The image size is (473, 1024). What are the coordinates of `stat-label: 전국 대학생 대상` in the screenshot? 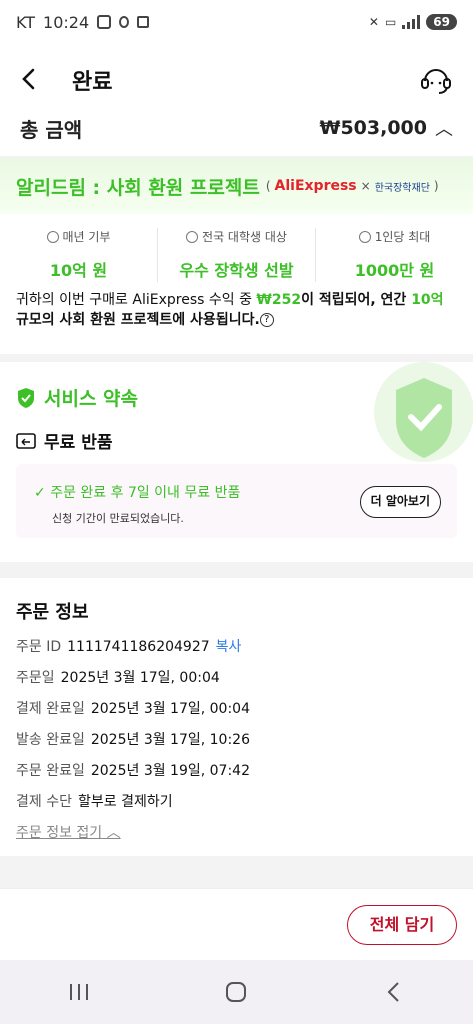 It's located at (244, 237).